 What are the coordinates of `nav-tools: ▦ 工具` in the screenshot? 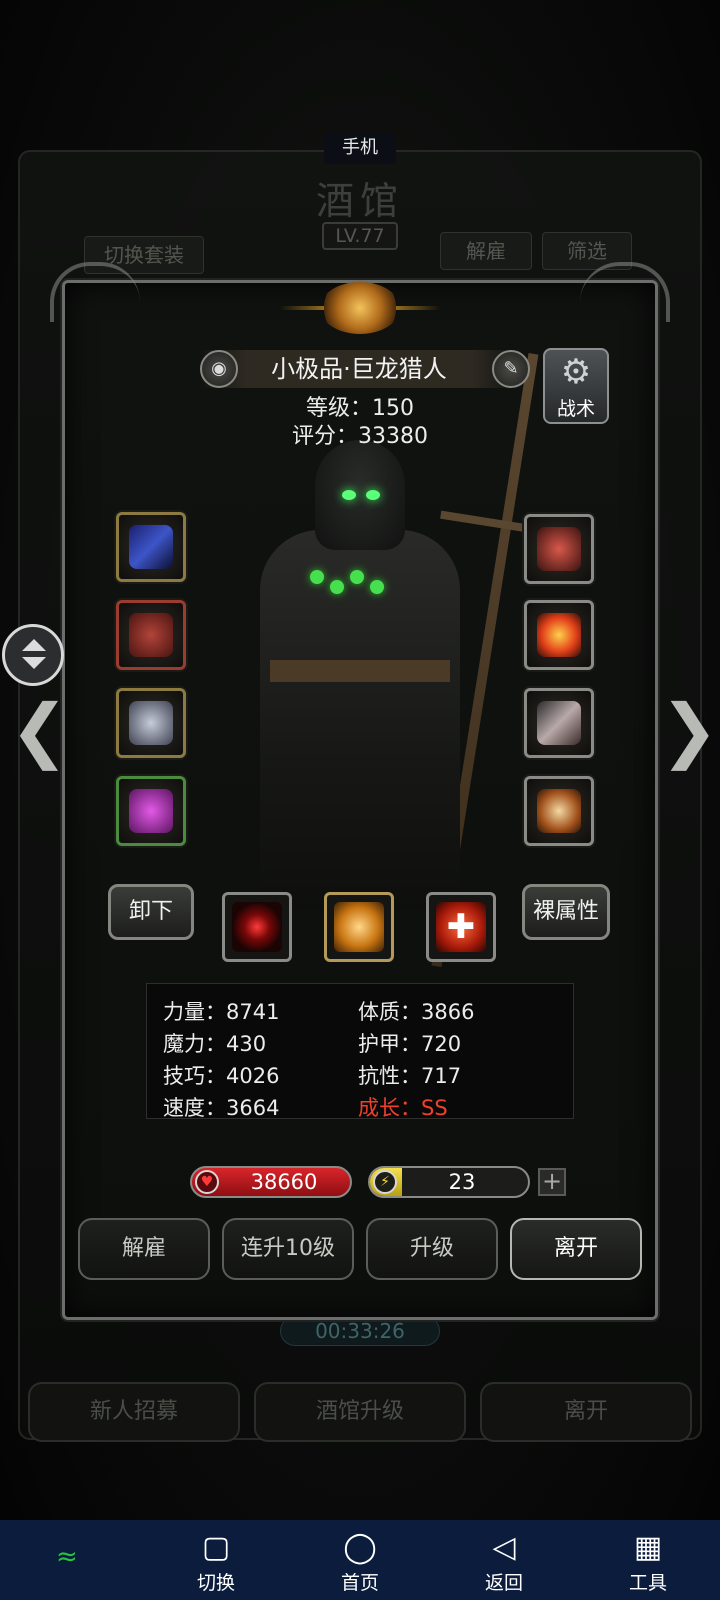 It's located at (648, 1561).